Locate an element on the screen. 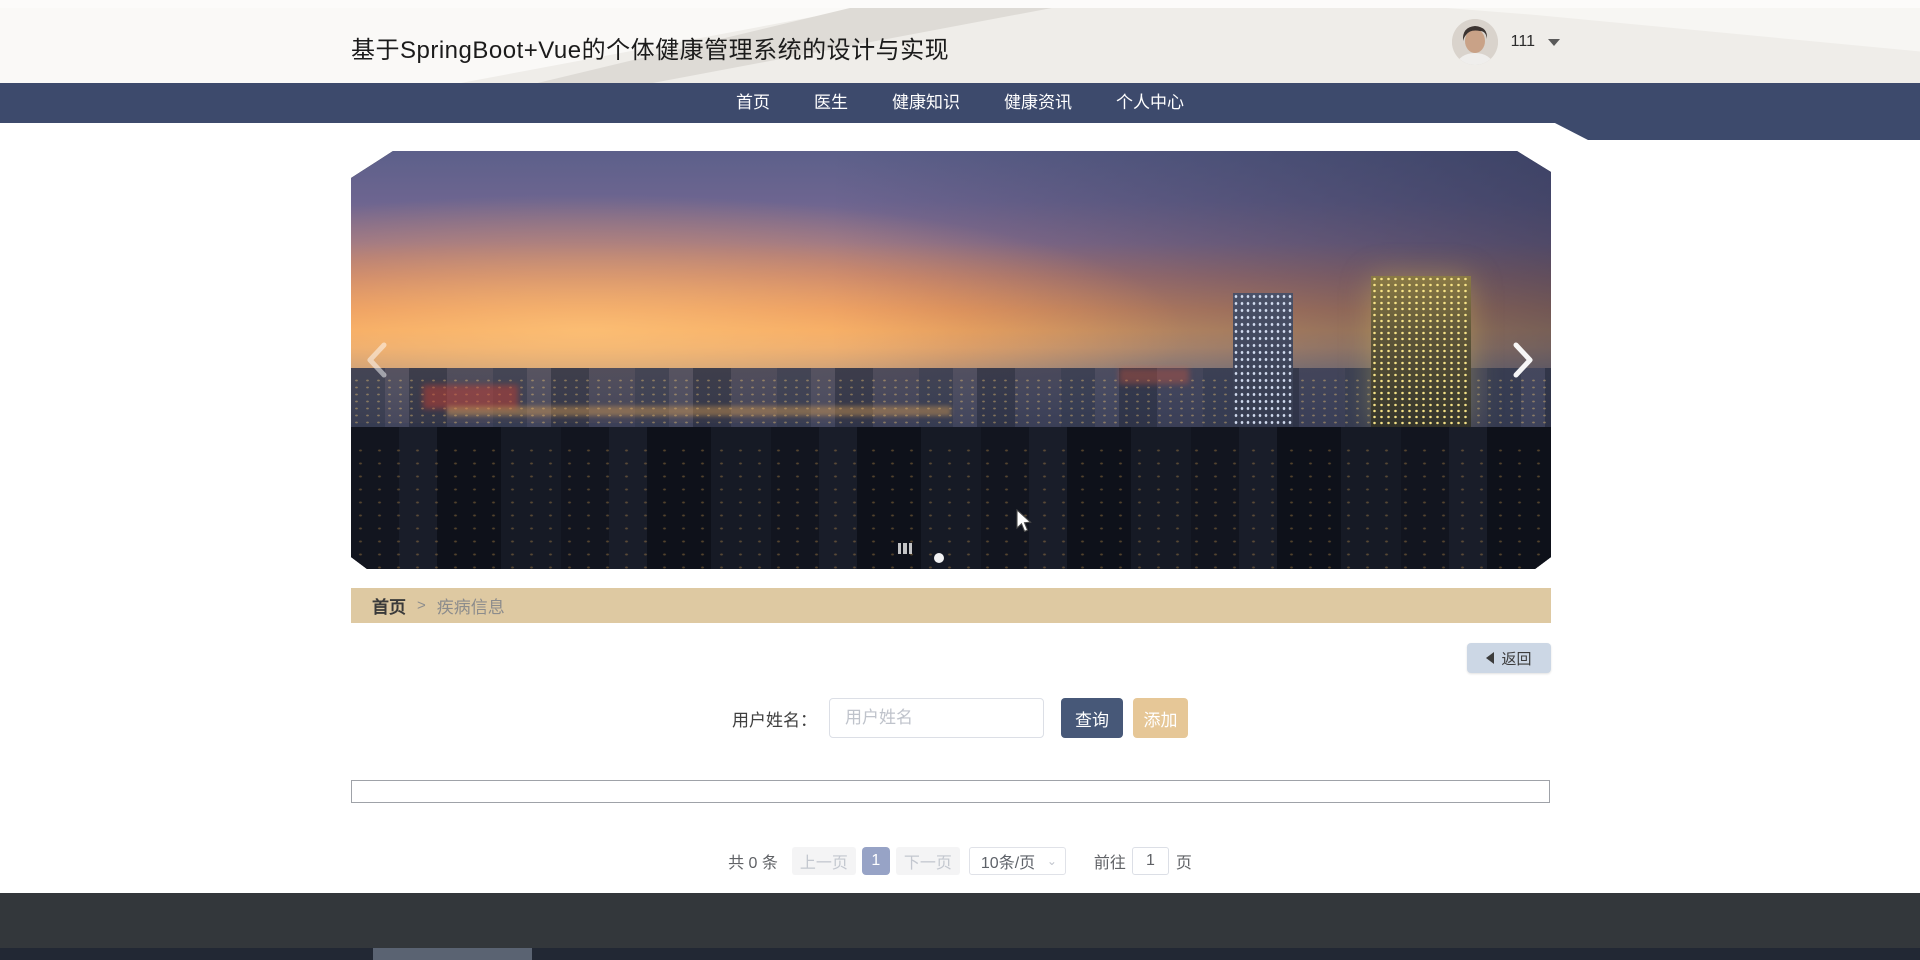  mouse-cursor-icon is located at coordinates (1024, 523).